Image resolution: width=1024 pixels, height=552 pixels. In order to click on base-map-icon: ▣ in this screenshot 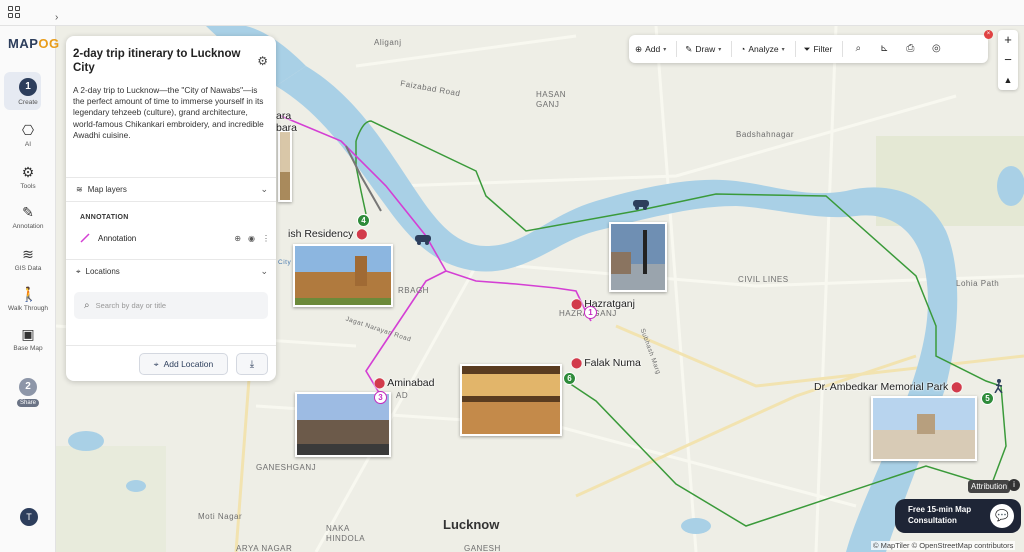, I will do `click(28, 334)`.